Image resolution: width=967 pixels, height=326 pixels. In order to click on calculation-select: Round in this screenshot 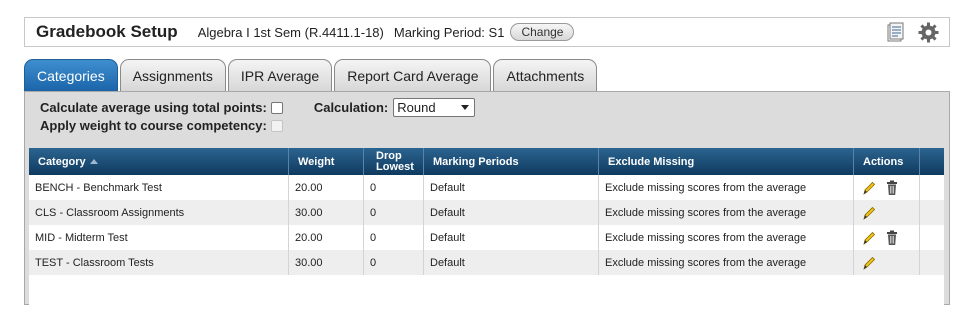, I will do `click(434, 107)`.